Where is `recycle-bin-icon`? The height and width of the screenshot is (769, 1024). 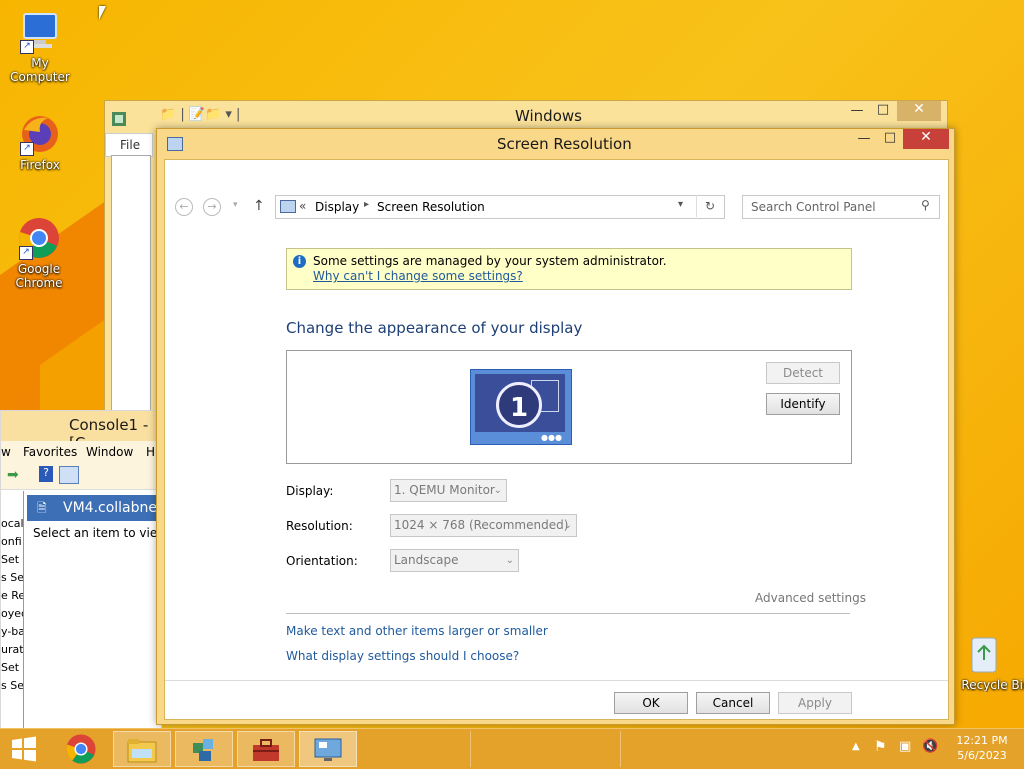
recycle-bin-icon is located at coordinates (984, 654).